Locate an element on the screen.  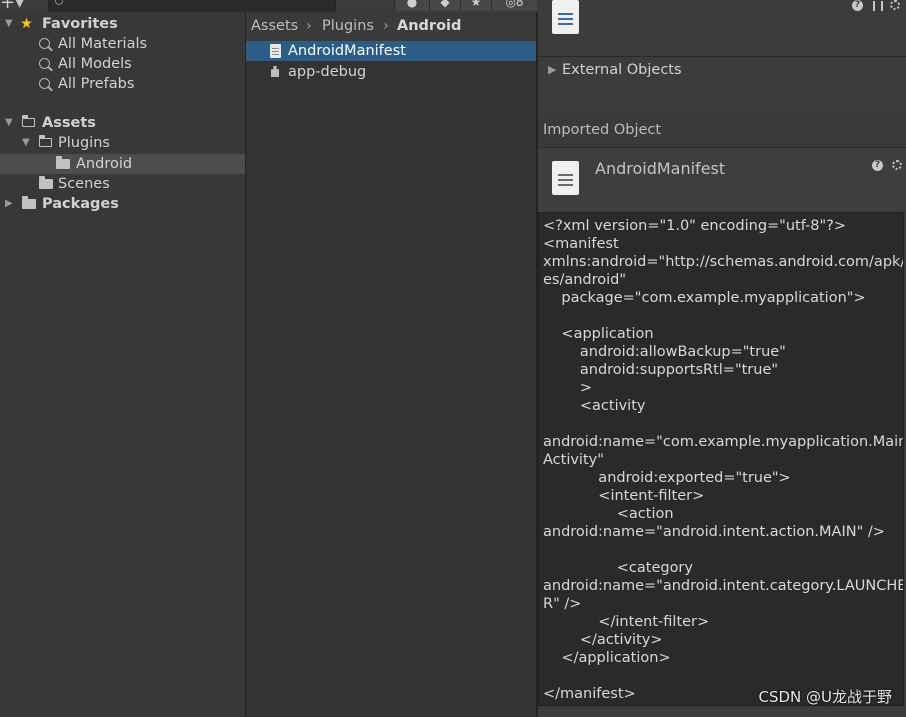
breadcrumb-assets: Assets is located at coordinates (274, 26).